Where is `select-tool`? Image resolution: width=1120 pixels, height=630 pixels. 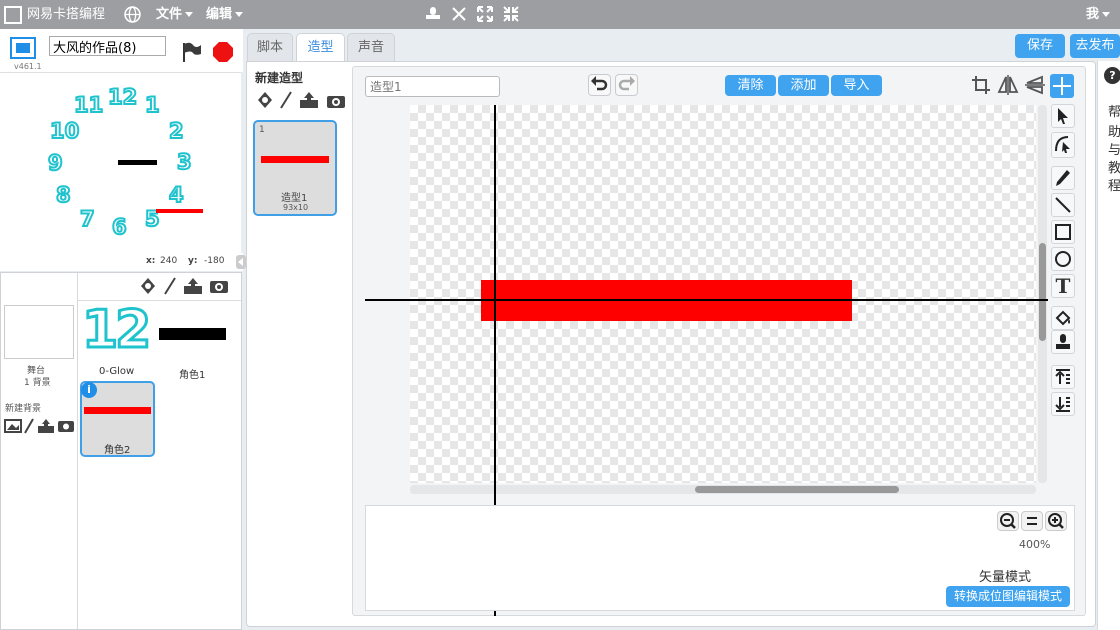
select-tool is located at coordinates (1063, 116).